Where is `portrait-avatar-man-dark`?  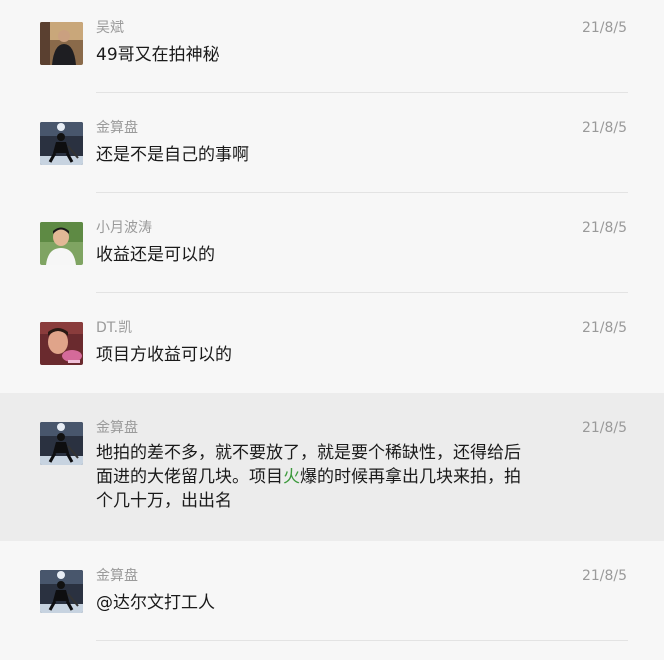 portrait-avatar-man-dark is located at coordinates (61, 43).